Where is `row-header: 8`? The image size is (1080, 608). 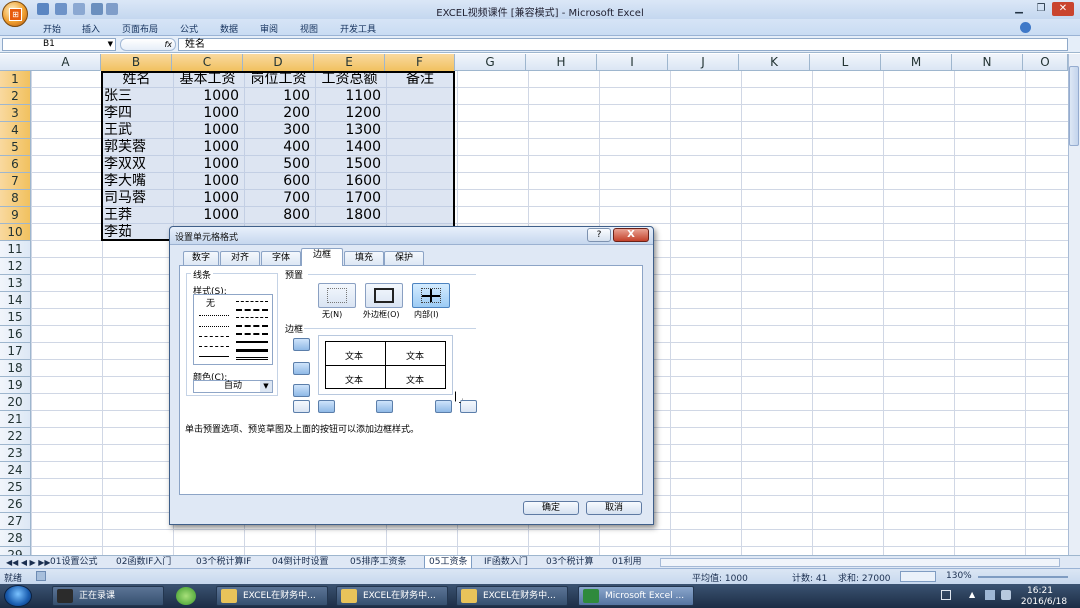 row-header: 8 is located at coordinates (15, 198).